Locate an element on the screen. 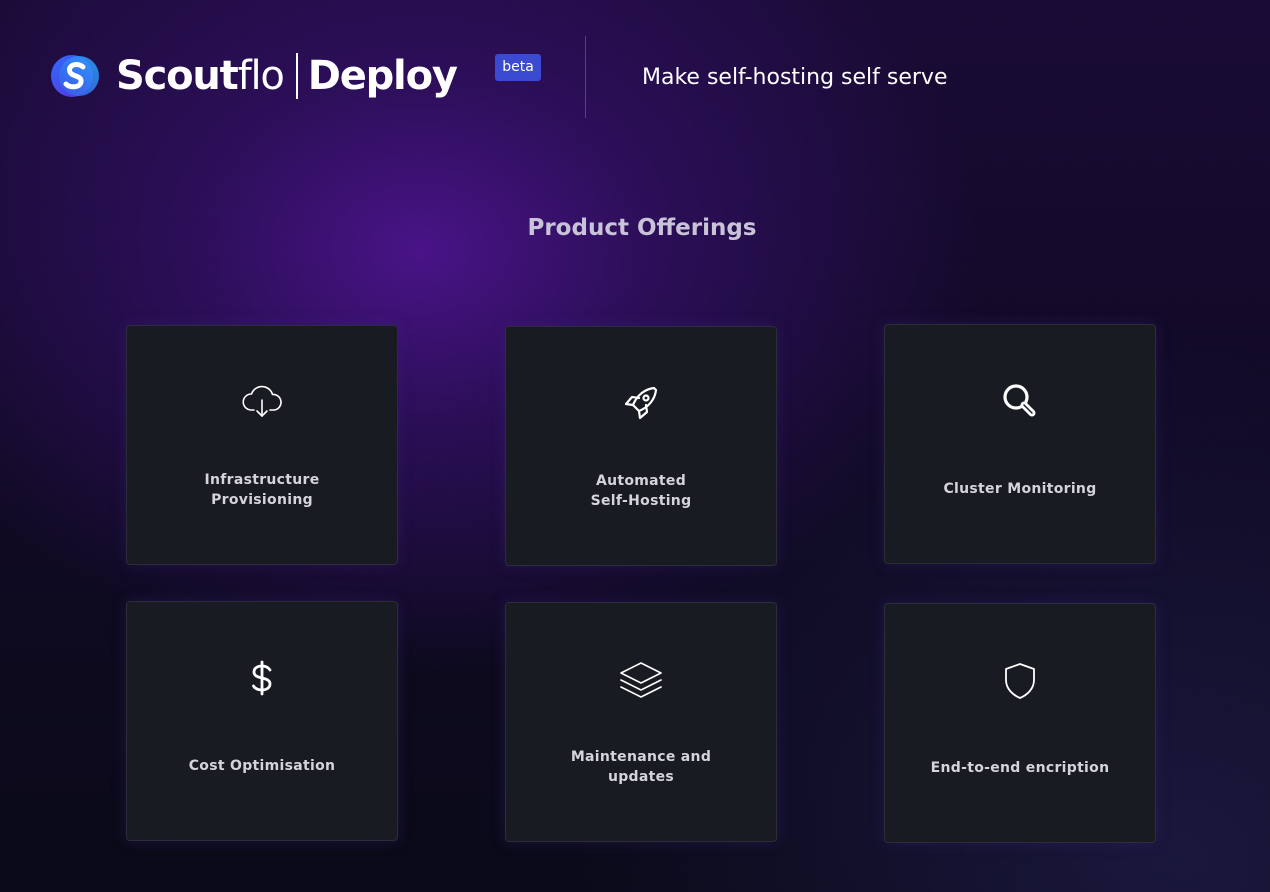 Image resolution: width=1270 pixels, height=892 pixels. scoutflo-logo-icon is located at coordinates (76, 76).